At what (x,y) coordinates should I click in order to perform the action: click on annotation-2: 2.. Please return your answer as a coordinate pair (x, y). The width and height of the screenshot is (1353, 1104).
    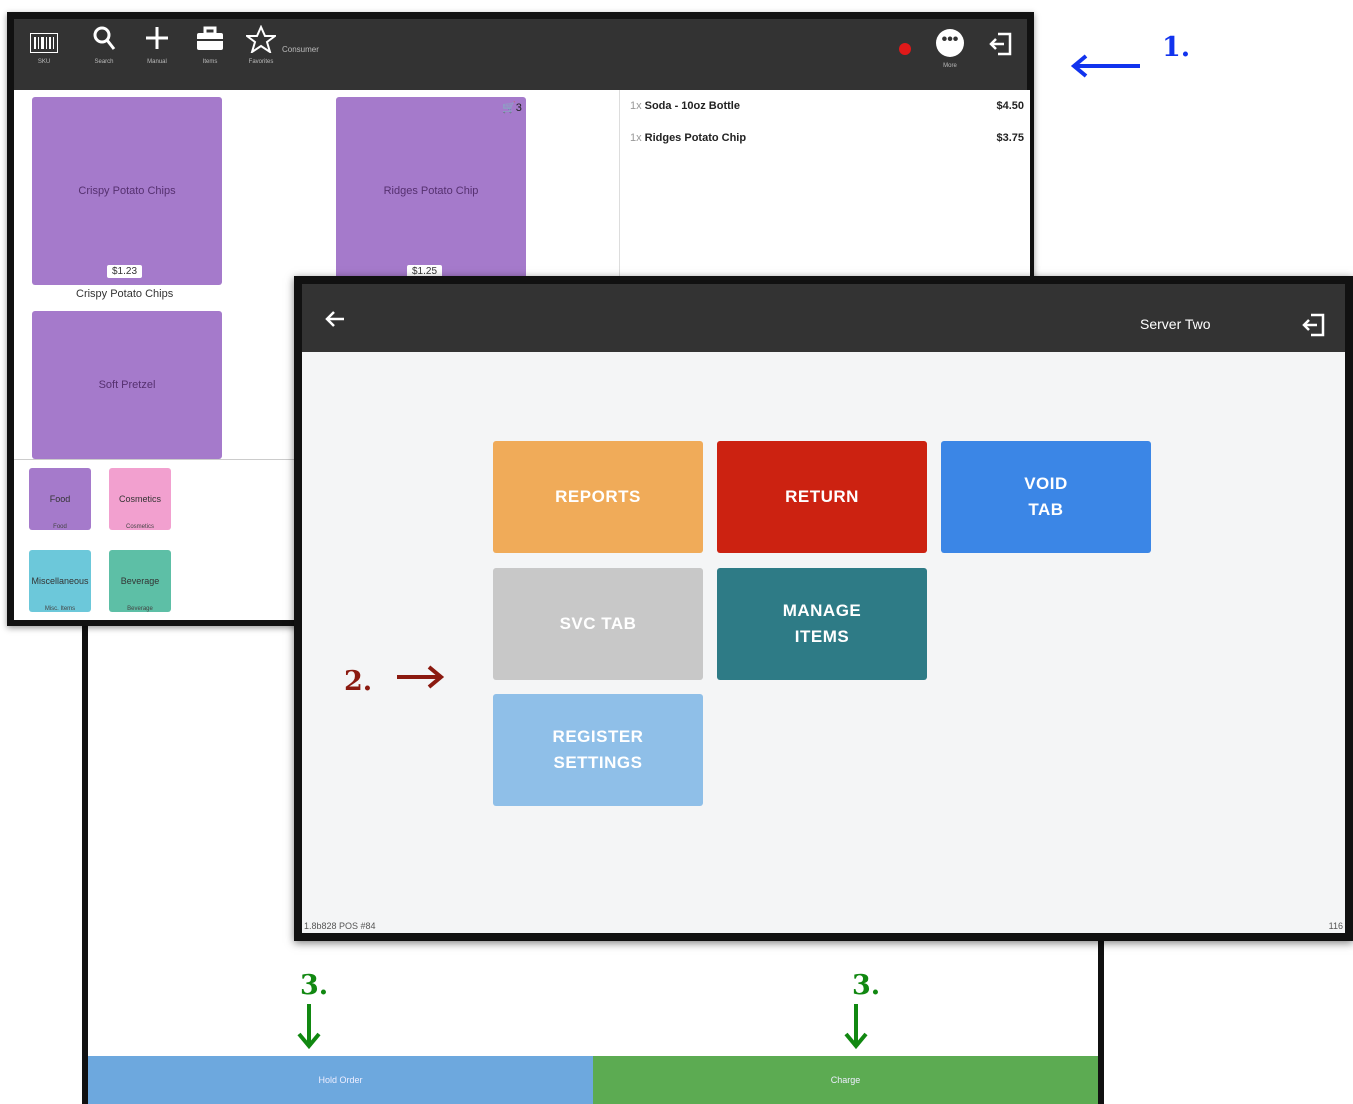
    Looking at the image, I should click on (358, 681).